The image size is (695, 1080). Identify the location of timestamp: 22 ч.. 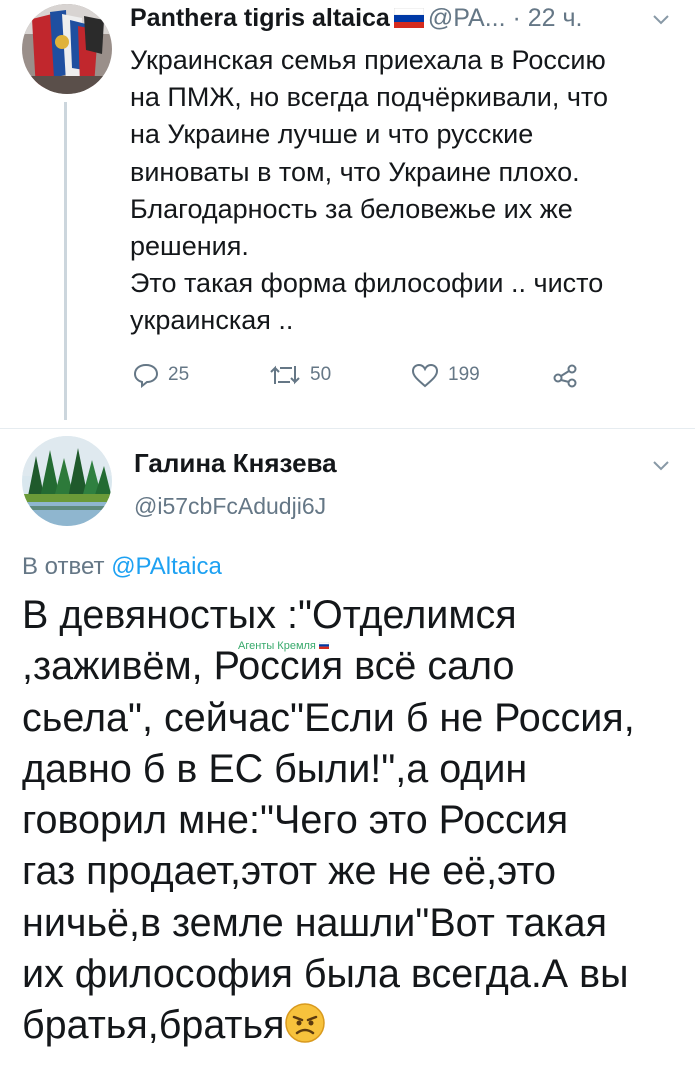
(555, 18).